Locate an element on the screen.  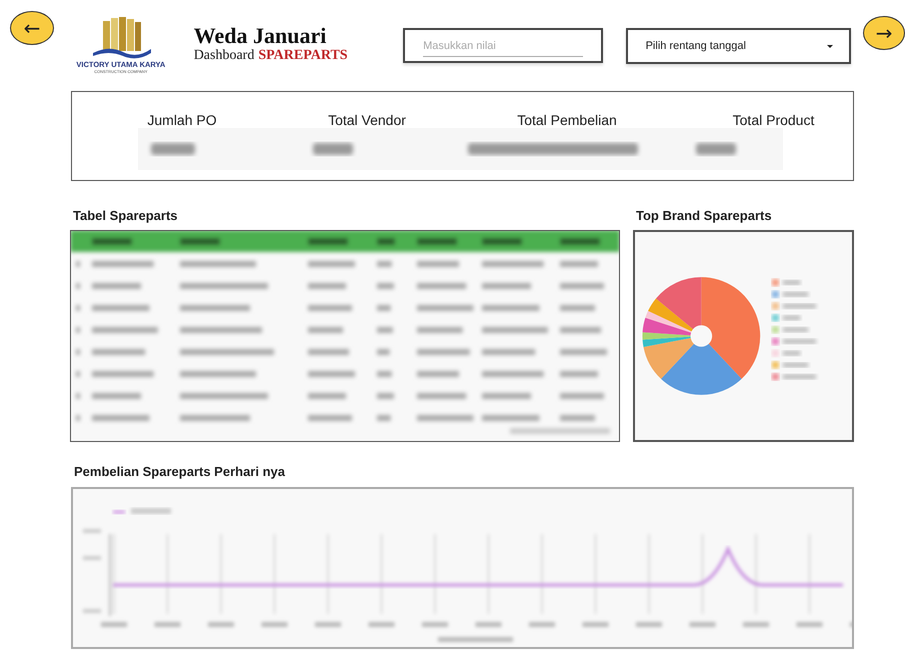
back-button: ← is located at coordinates (32, 28).